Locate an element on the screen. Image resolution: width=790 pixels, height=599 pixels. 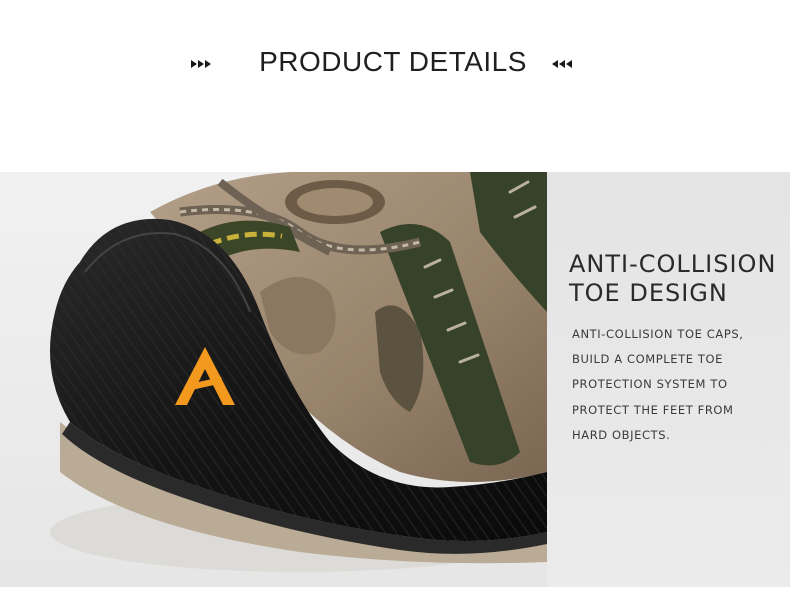
feature-description-line: BUILD A COMPLETE TOE is located at coordinates (648, 359).